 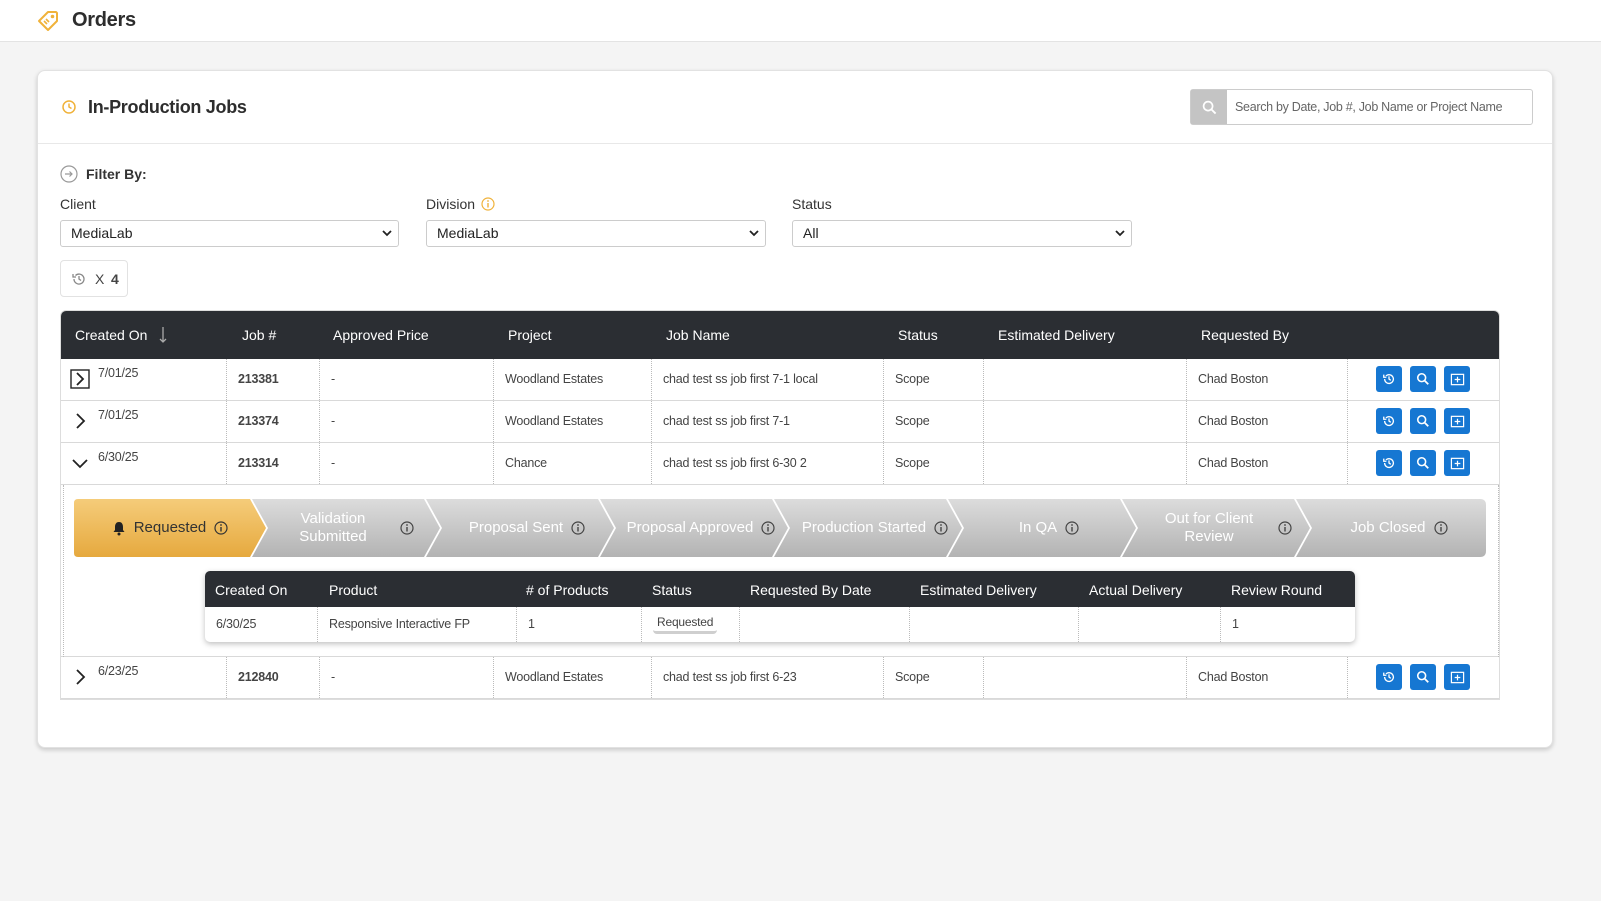 I want to click on chip-count: 4, so click(x=115, y=279).